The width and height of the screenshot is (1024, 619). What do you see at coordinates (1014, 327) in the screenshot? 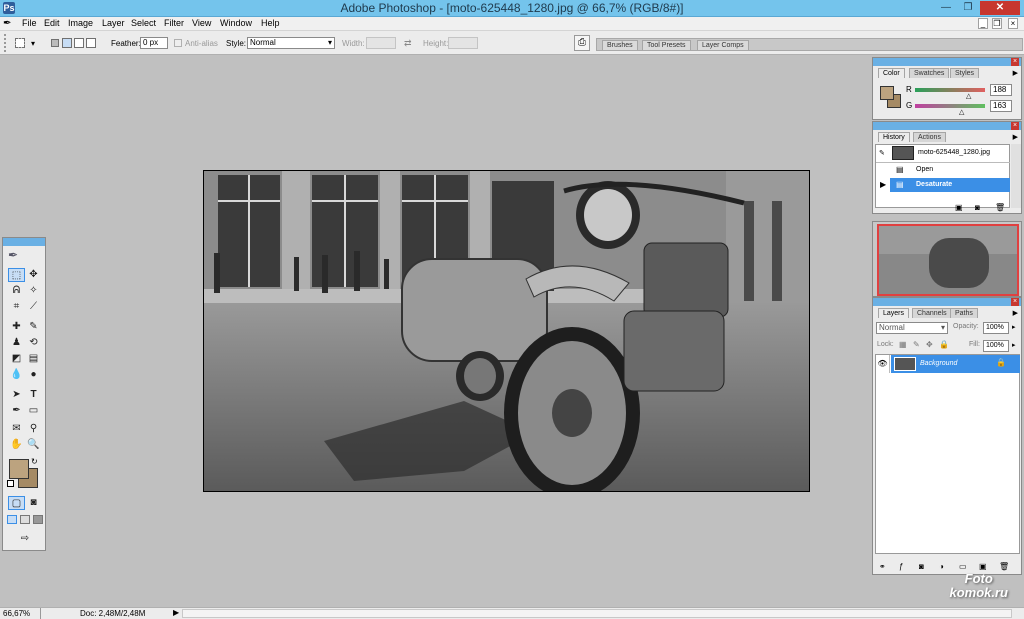
I see `opacity-arrow-icon: ▸` at bounding box center [1014, 327].